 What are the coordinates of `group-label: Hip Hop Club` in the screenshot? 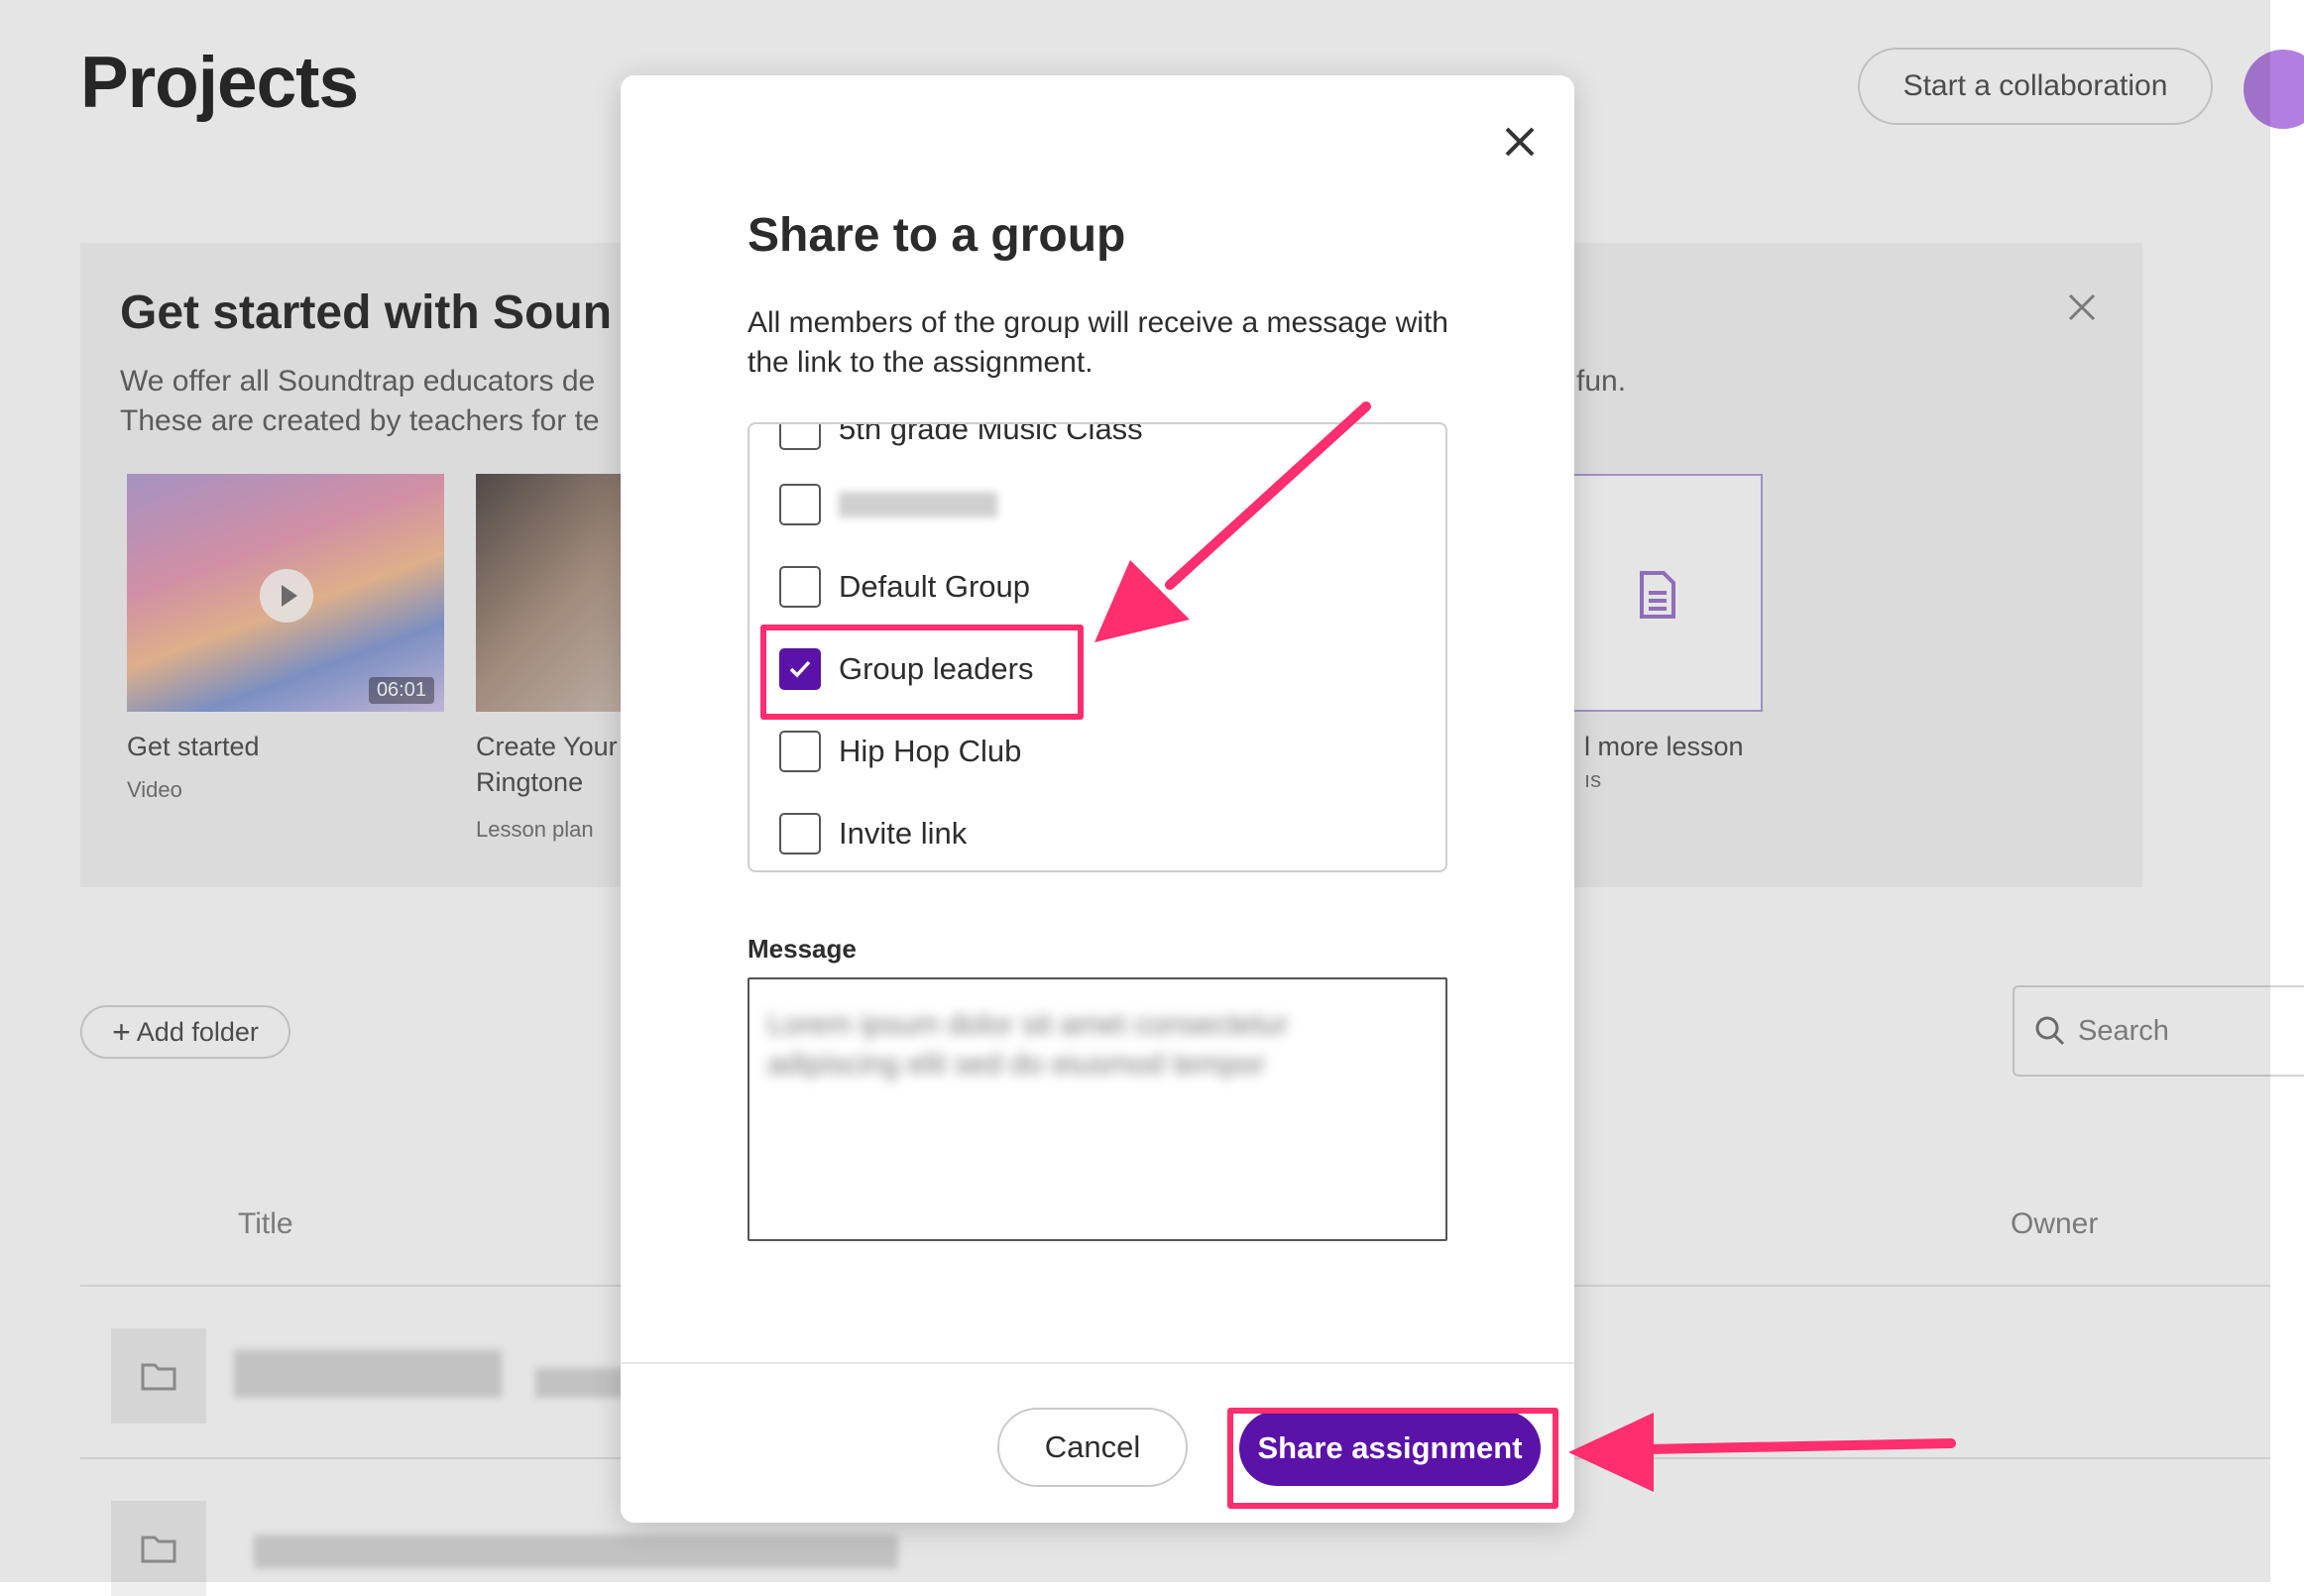 It's located at (930, 751).